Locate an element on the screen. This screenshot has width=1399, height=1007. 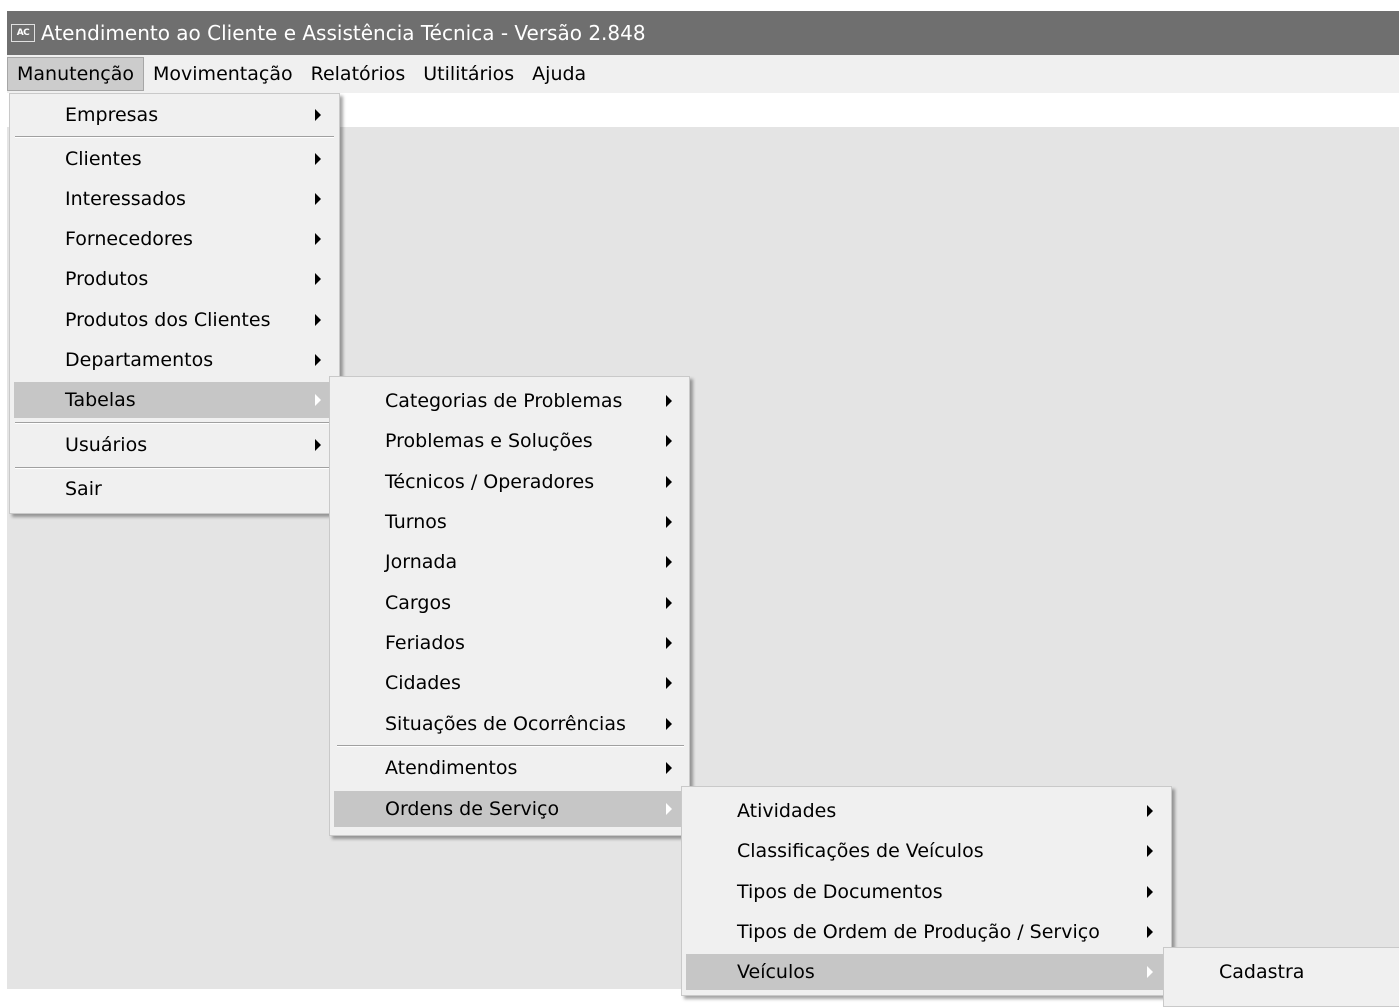
menu-item-usuarios: Usuários is located at coordinates (175, 445).